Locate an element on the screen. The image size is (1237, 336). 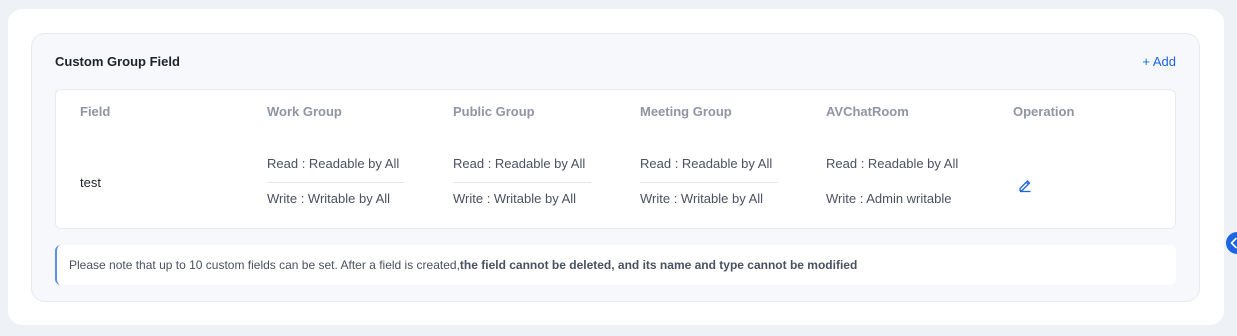
public-group-divider is located at coordinates (522, 182).